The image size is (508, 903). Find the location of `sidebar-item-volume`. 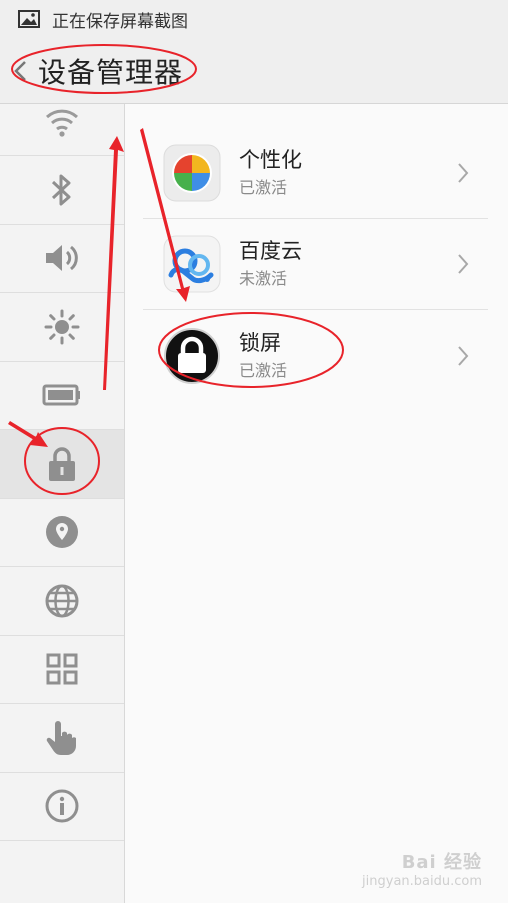

sidebar-item-volume is located at coordinates (62, 259).